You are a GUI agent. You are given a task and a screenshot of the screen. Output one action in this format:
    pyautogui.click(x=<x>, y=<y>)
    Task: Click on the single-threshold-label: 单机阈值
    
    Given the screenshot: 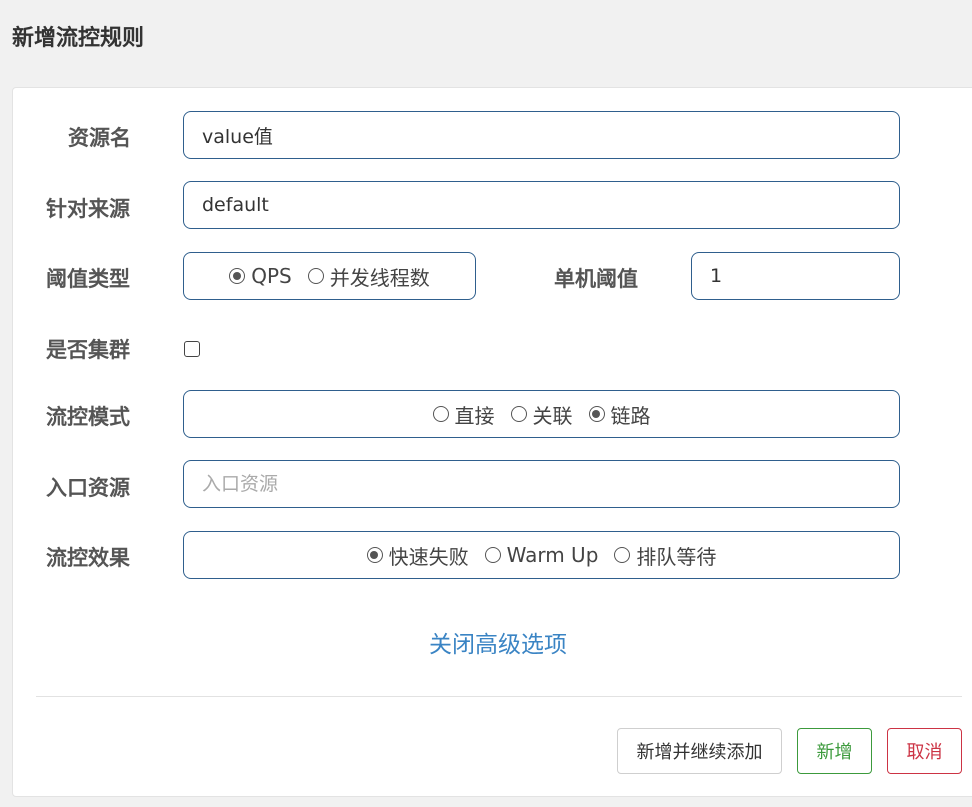 What is the action you would take?
    pyautogui.click(x=596, y=279)
    